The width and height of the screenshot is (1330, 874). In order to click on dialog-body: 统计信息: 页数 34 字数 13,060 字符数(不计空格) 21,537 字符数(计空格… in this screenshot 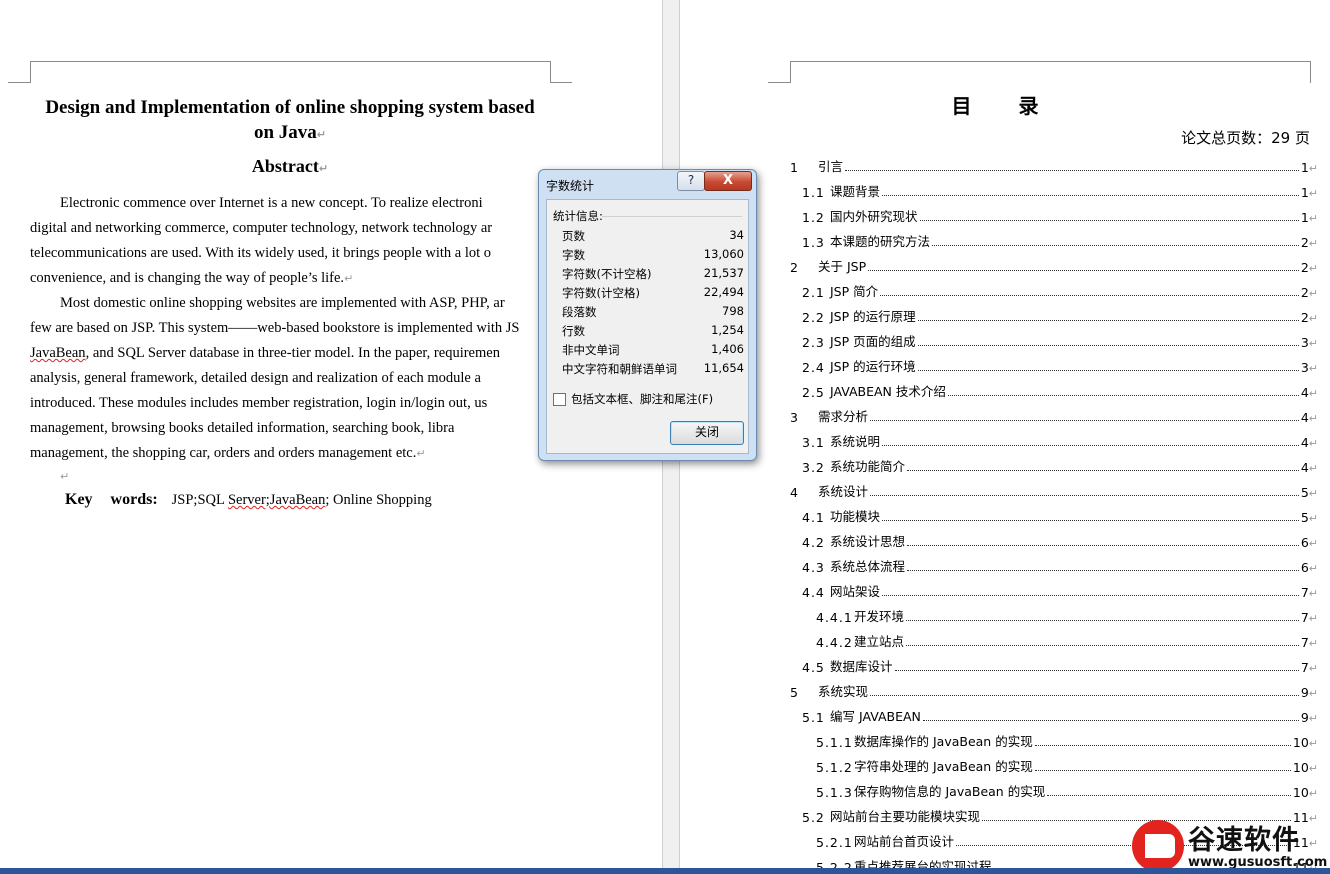, I will do `click(647, 326)`.